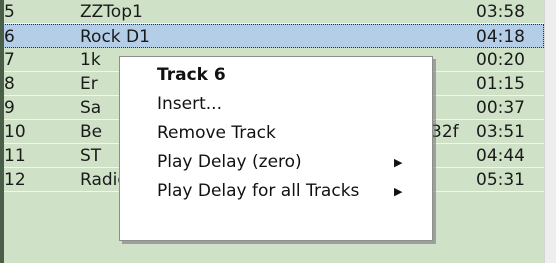 The width and height of the screenshot is (556, 263). Describe the element at coordinates (89, 84) in the screenshot. I see `track-title: Er` at that location.